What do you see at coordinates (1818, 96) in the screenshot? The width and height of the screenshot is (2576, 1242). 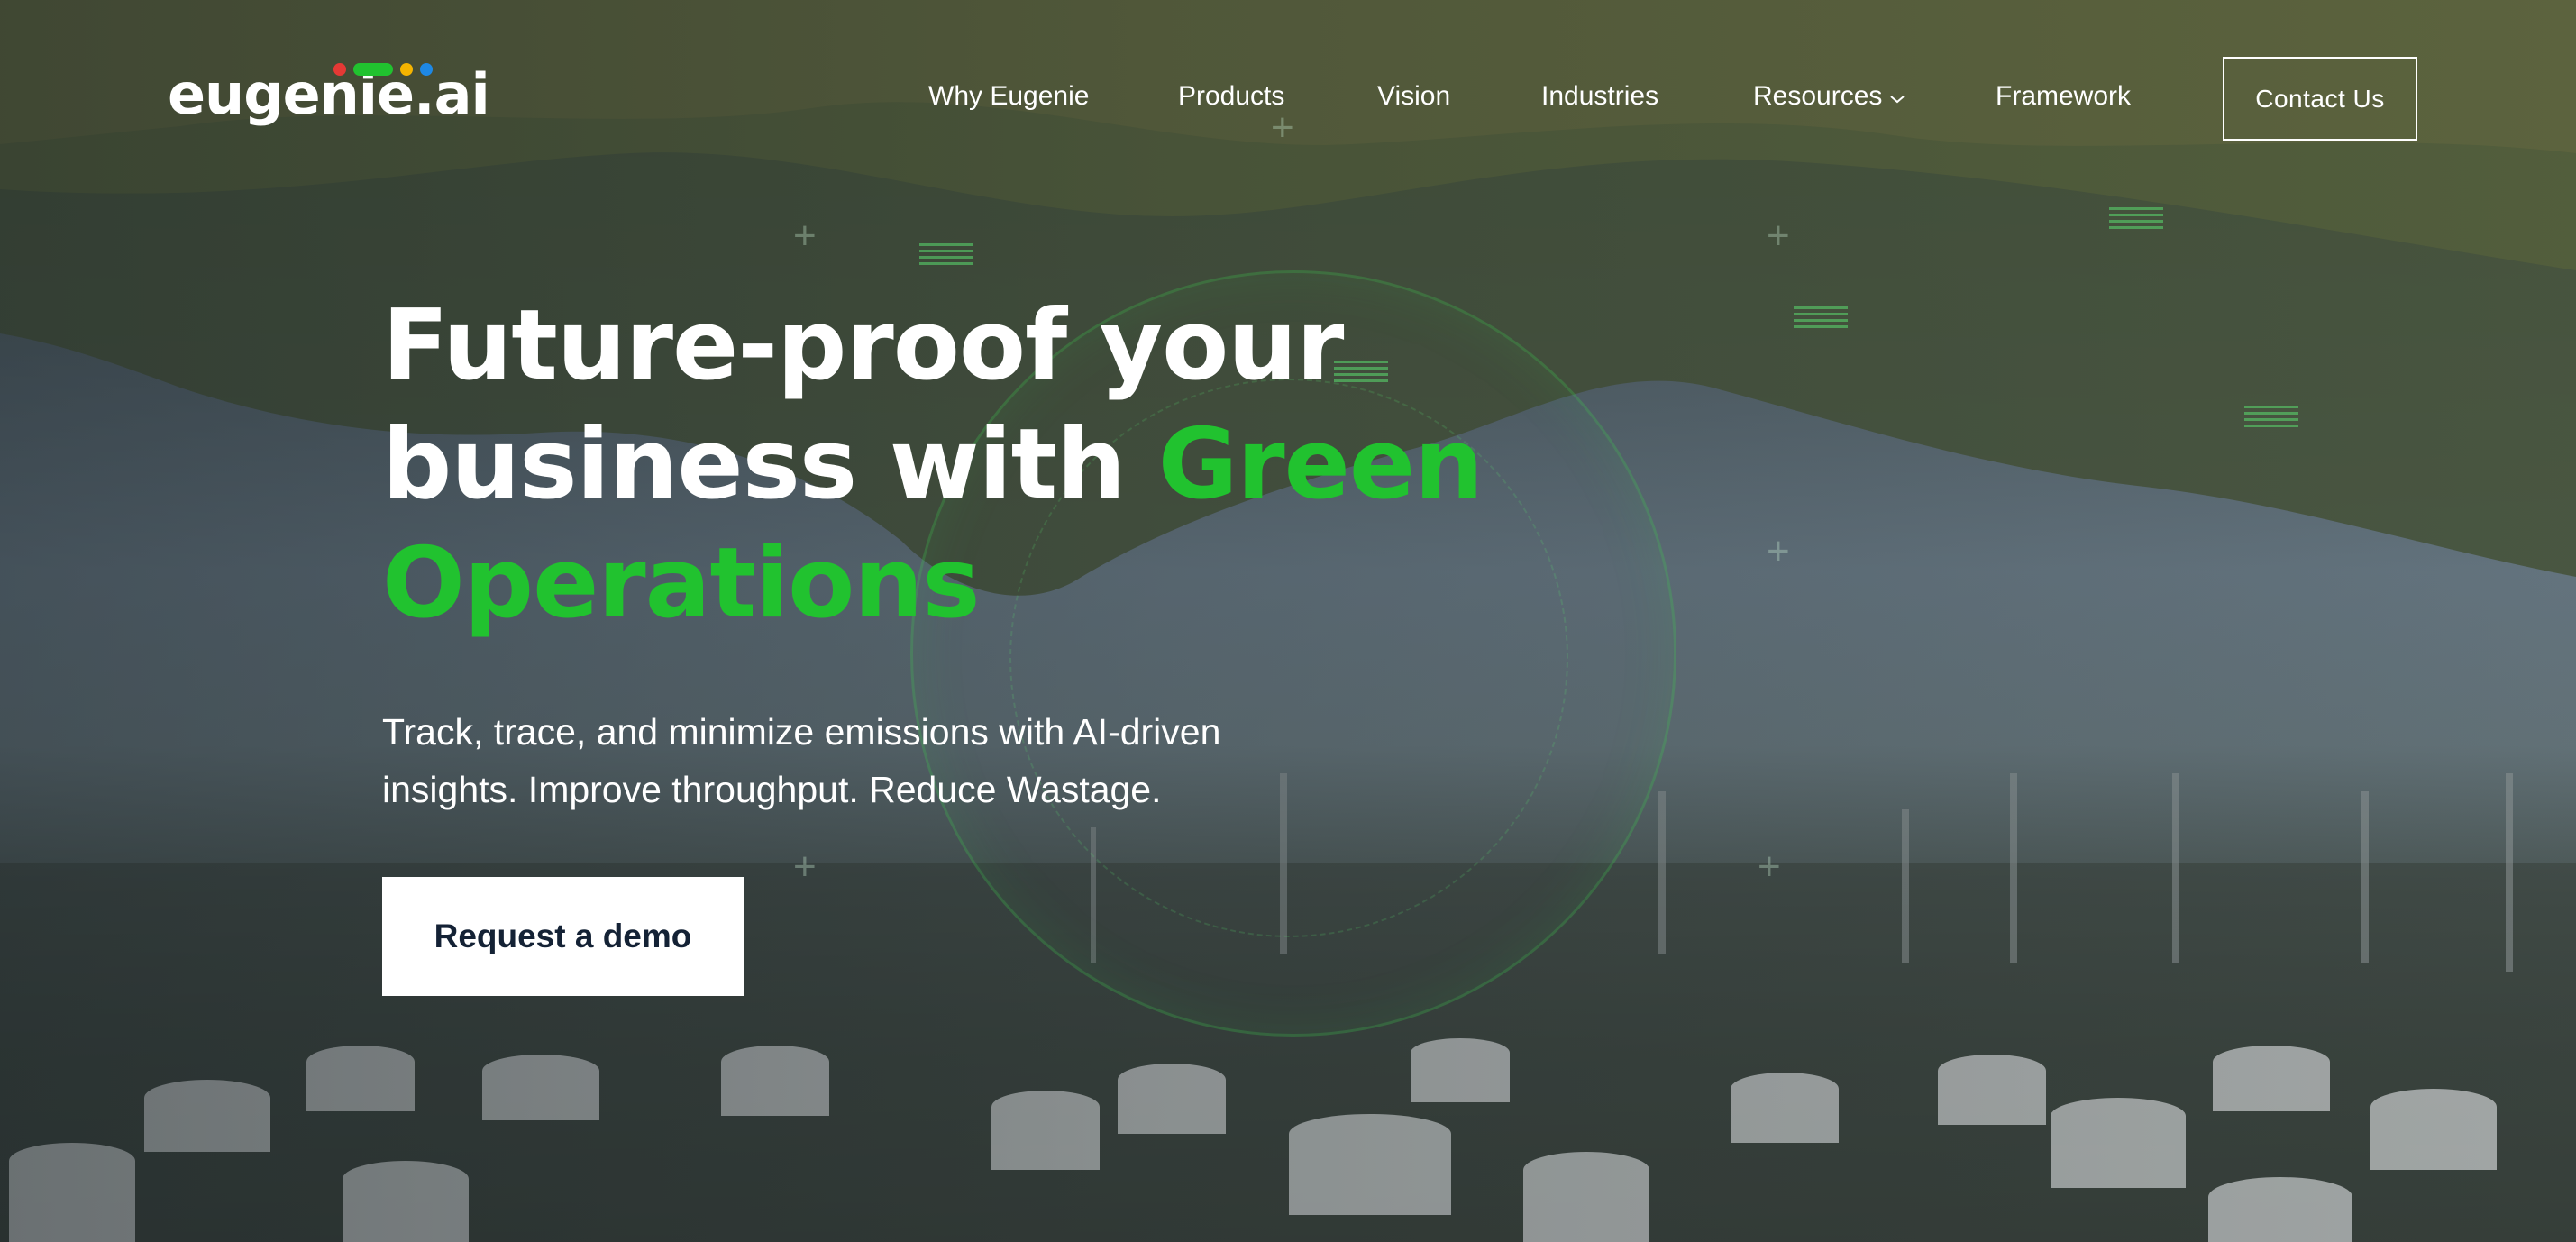 I see `nav-item-label: Resources` at bounding box center [1818, 96].